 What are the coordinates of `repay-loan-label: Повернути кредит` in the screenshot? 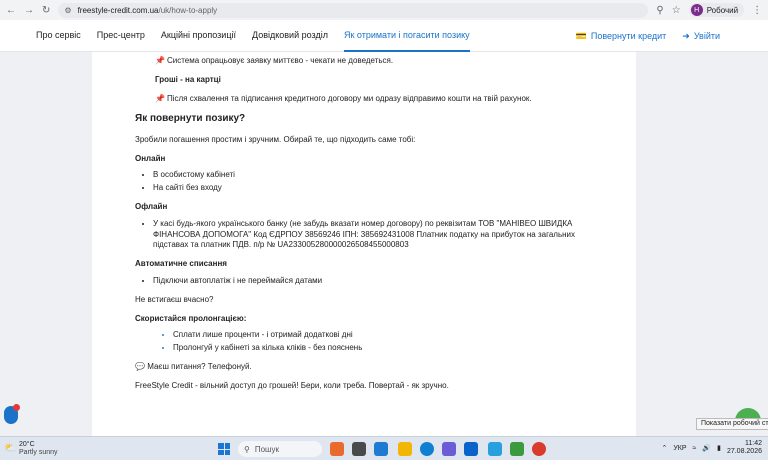 It's located at (628, 36).